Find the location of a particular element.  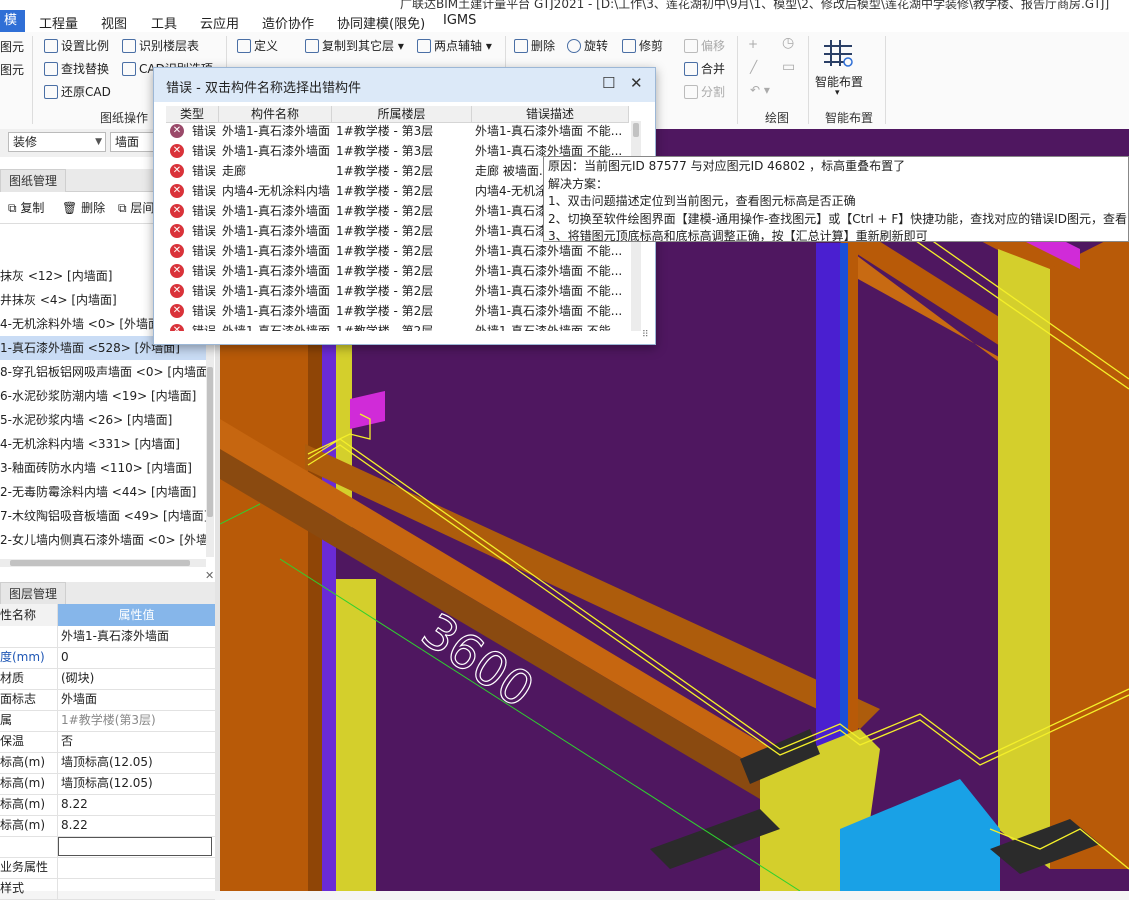

axis-icon is located at coordinates (424, 46).